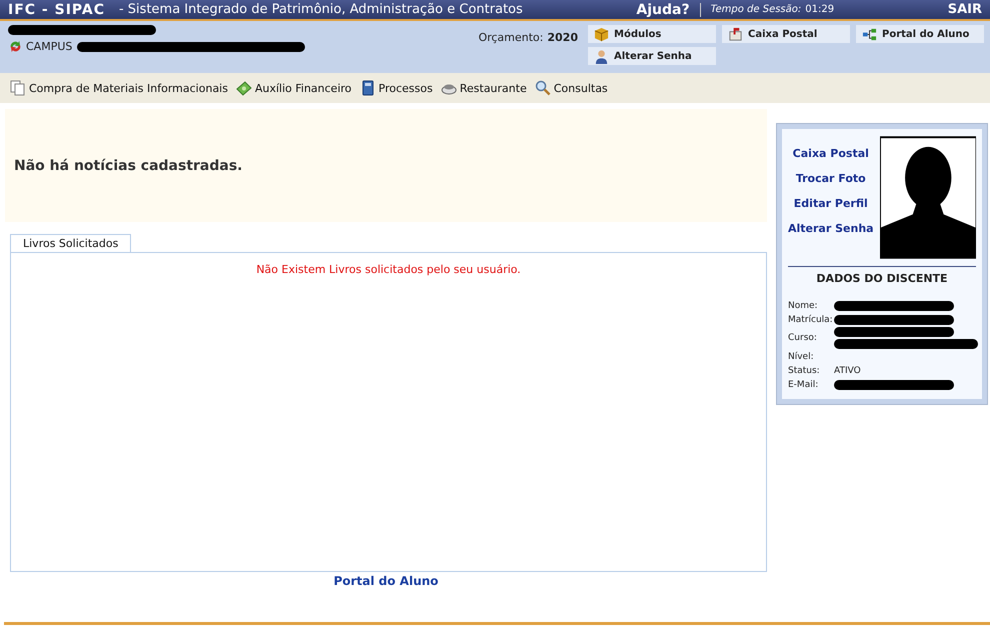 This screenshot has height=627, width=990. Describe the element at coordinates (831, 203) in the screenshot. I see `profile-link: Editar Perfil` at that location.